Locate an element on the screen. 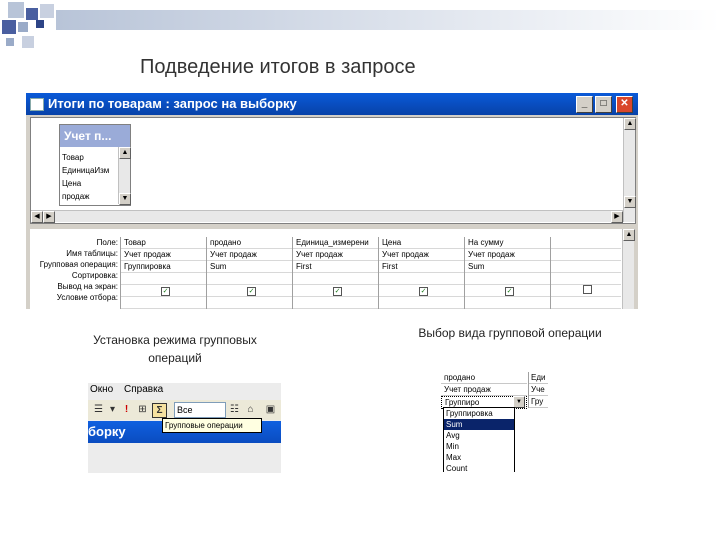  menu-item-window: Окно is located at coordinates (101, 390).